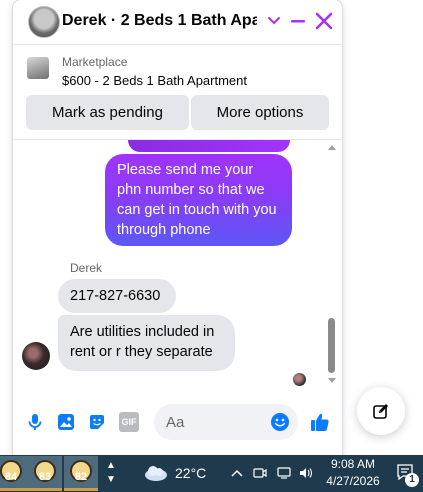 Image resolution: width=423 pixels, height=492 pixels. Describe the element at coordinates (332, 269) in the screenshot. I see `message-scrollbar` at that location.